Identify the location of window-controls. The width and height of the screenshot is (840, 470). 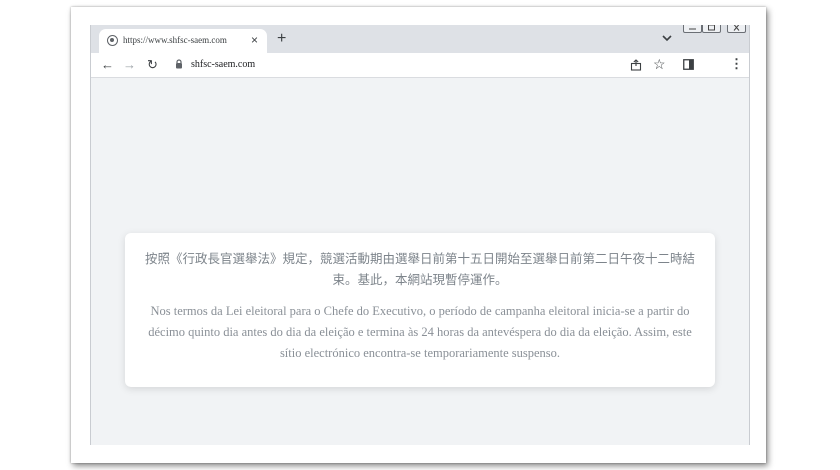
(716, 29).